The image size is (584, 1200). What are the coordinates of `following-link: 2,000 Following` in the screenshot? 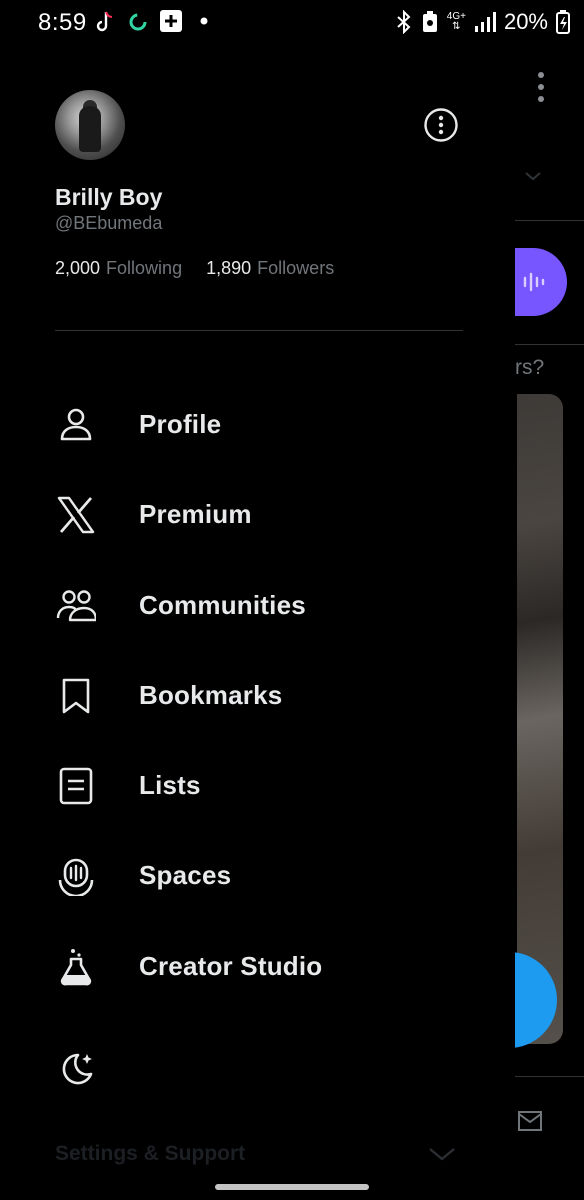 It's located at (121, 268).